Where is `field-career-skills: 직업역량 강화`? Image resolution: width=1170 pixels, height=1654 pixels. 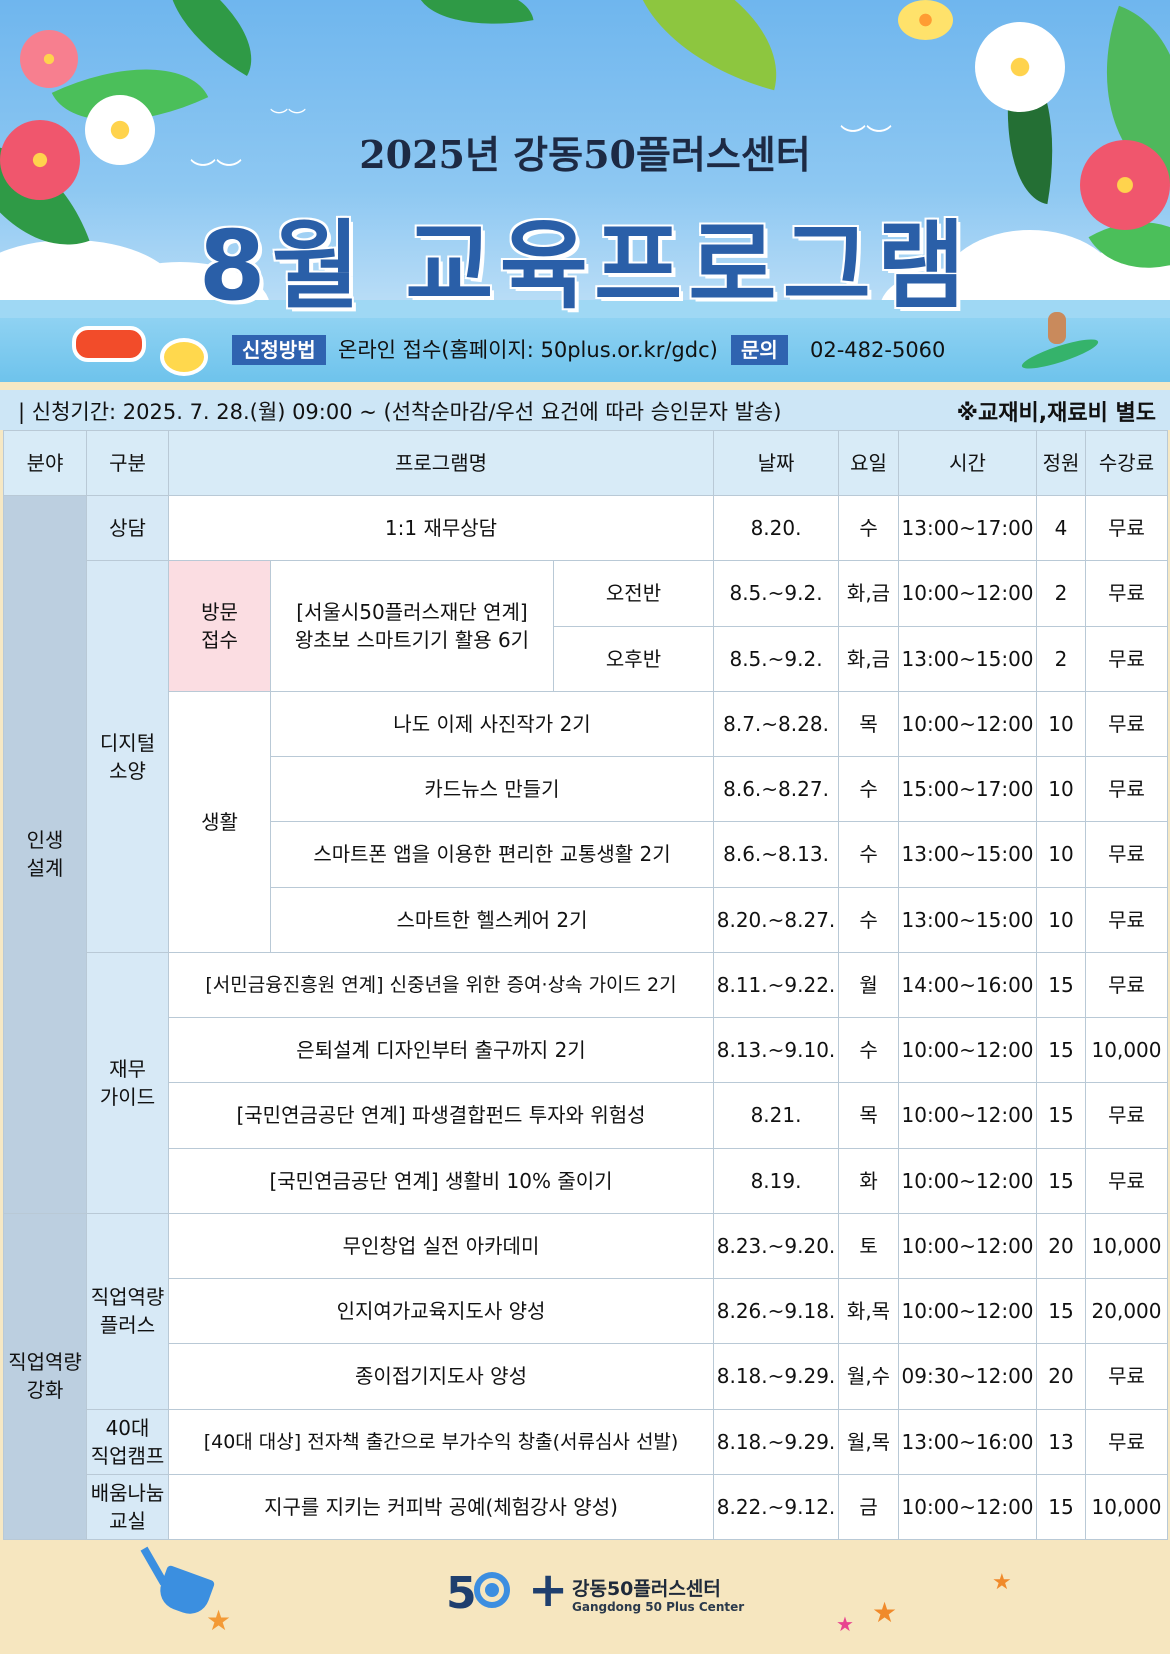 field-career-skills: 직업역량 강화 is located at coordinates (45, 1376).